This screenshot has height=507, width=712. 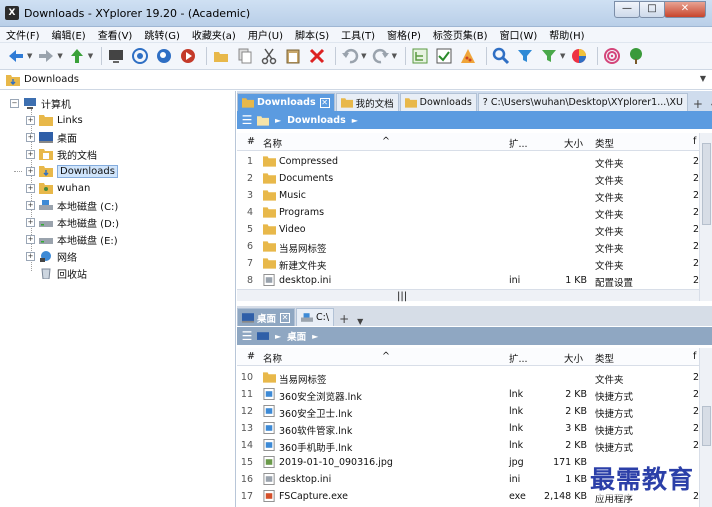 What do you see at coordinates (266, 317) in the screenshot?
I see `tab-desktop-active: 桌面 ✕` at bounding box center [266, 317].